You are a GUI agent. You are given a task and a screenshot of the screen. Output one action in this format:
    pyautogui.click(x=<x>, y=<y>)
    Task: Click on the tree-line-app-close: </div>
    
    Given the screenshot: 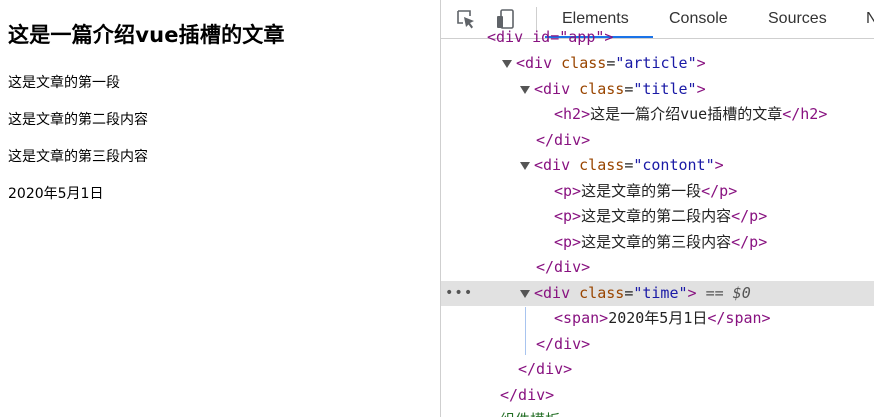 What is the action you would take?
    pyautogui.click(x=657, y=395)
    